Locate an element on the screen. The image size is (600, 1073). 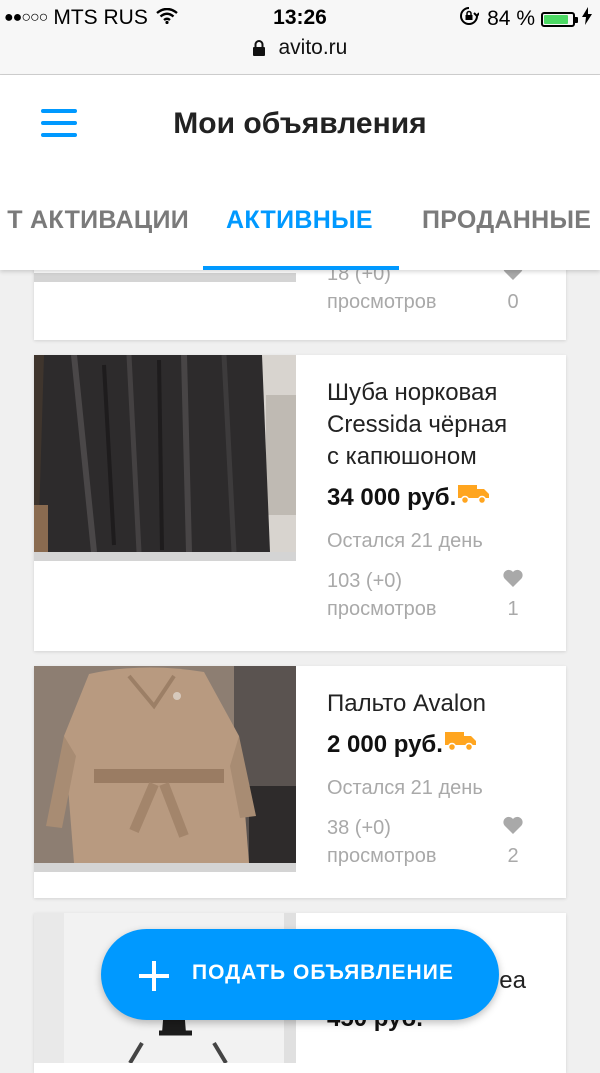
url-bar: avito.ru is located at coordinates (300, 55).